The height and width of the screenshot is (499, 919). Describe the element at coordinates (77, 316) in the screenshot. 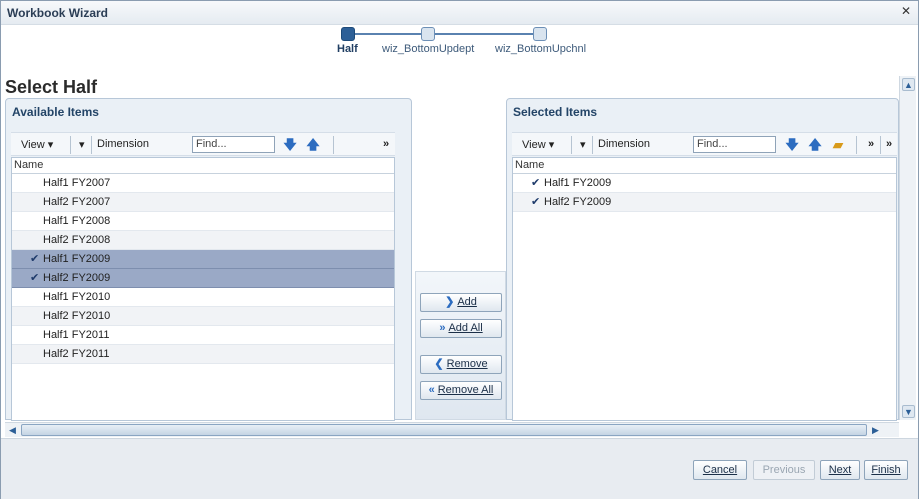

I see `list-item-label: Half2 FY2010` at that location.